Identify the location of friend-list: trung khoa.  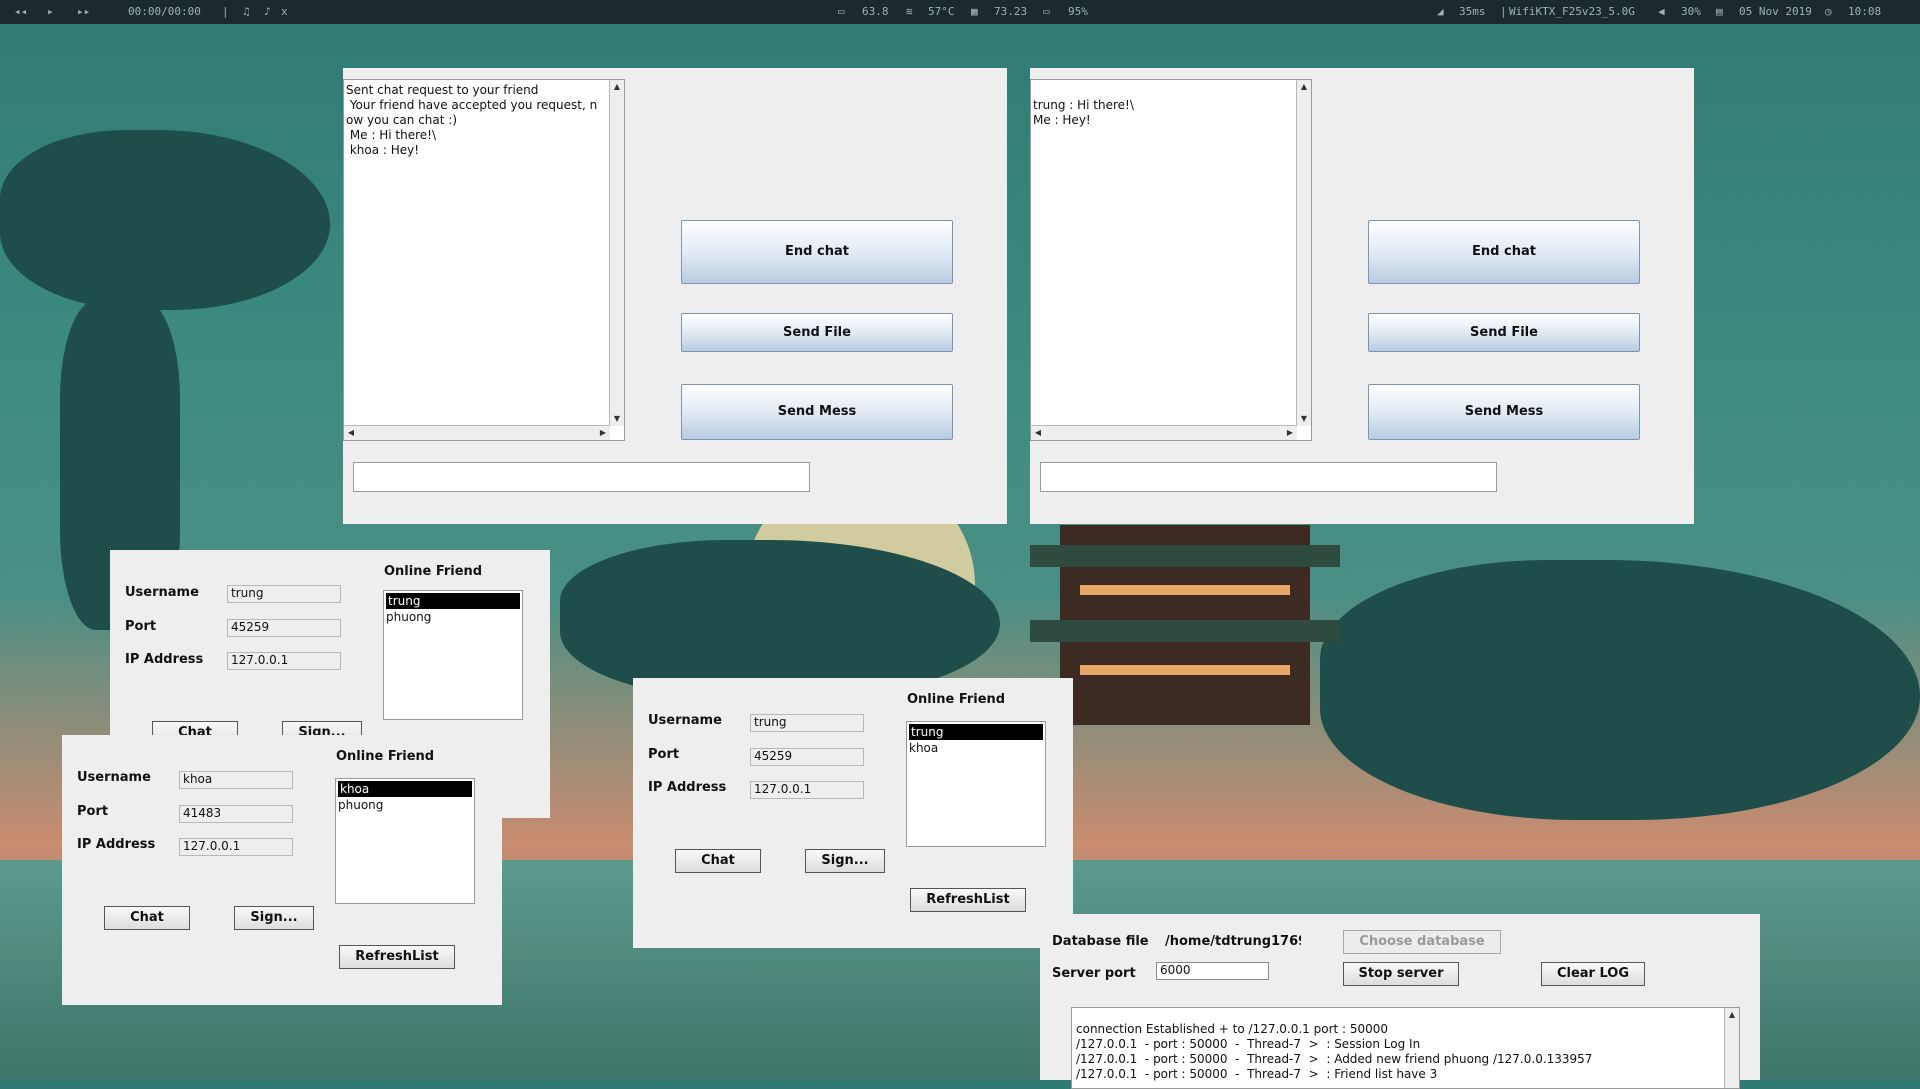
(976, 784).